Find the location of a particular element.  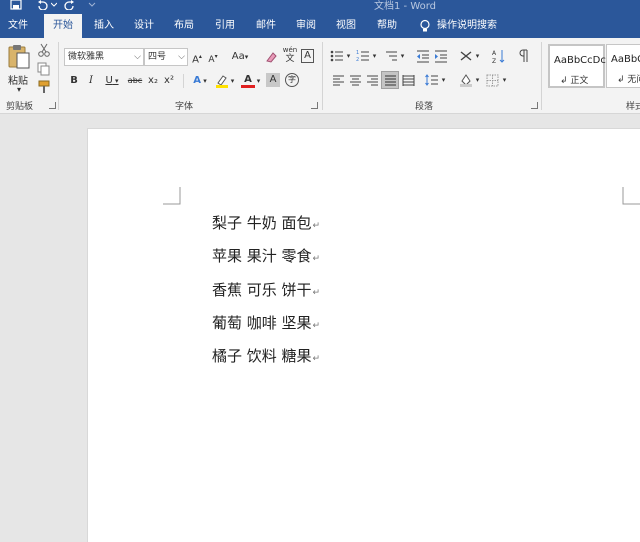

tab-insert: 插入 is located at coordinates (104, 26).